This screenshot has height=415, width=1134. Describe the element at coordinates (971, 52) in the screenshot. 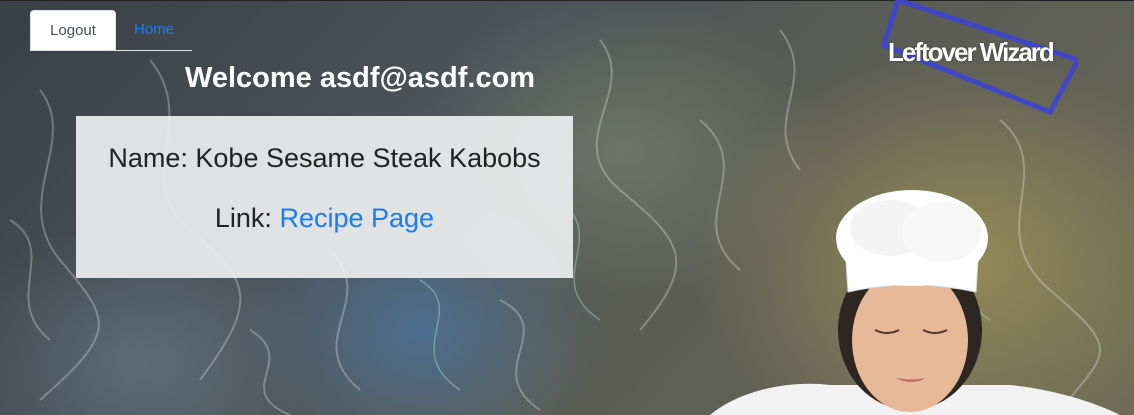

I see `brand-logo: Leftover Wizard` at that location.